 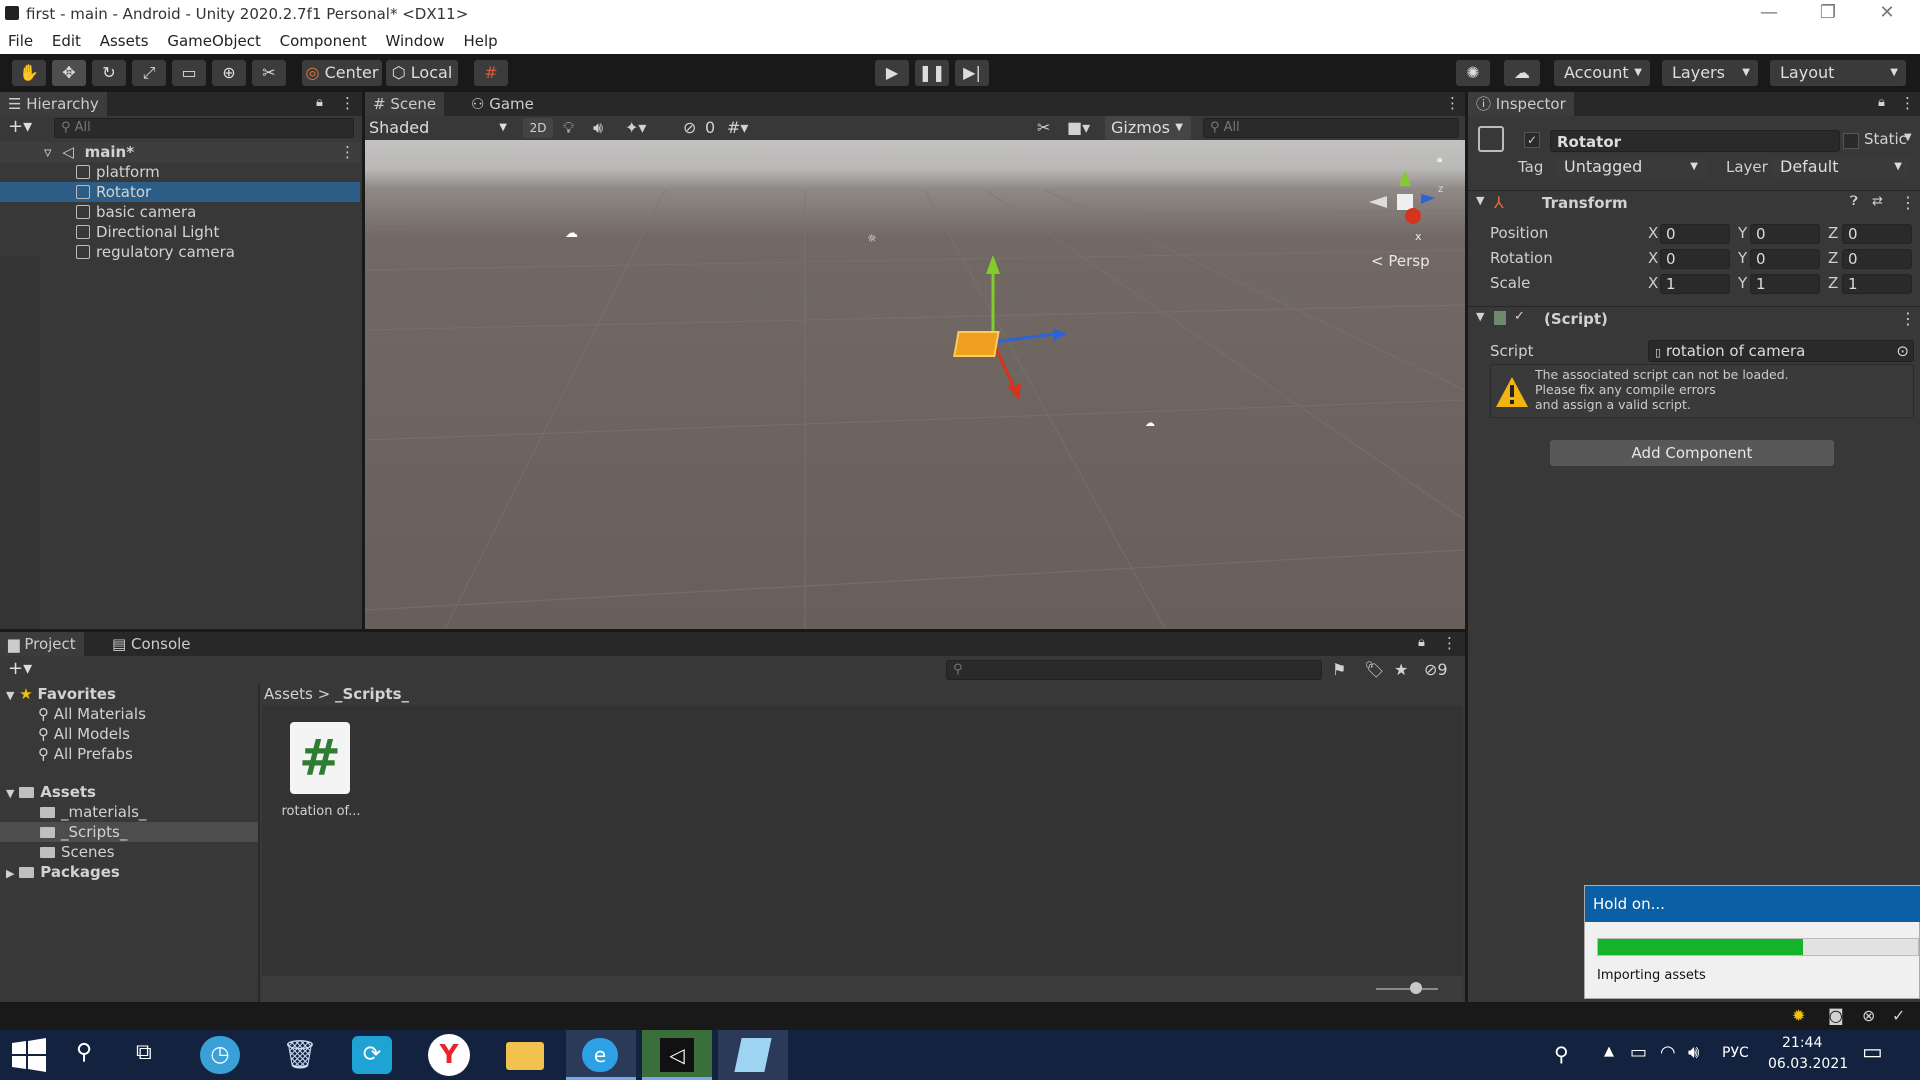 I want to click on folder-item-materials: _materials_, so click(x=93, y=812).